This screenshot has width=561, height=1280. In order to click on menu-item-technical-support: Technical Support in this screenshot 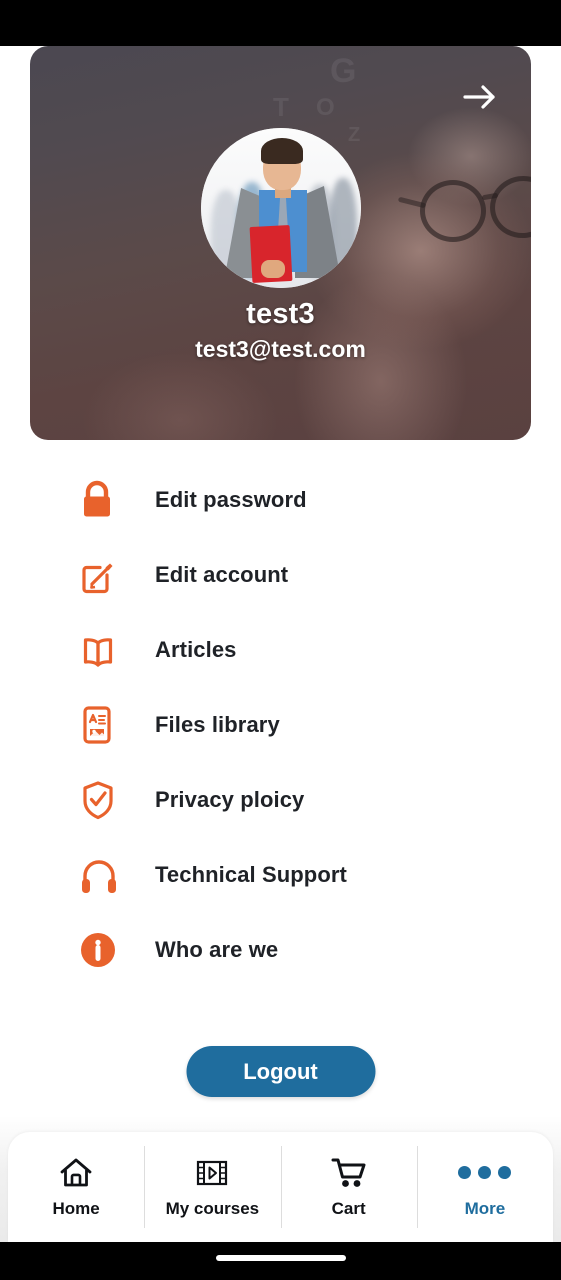, I will do `click(280, 874)`.